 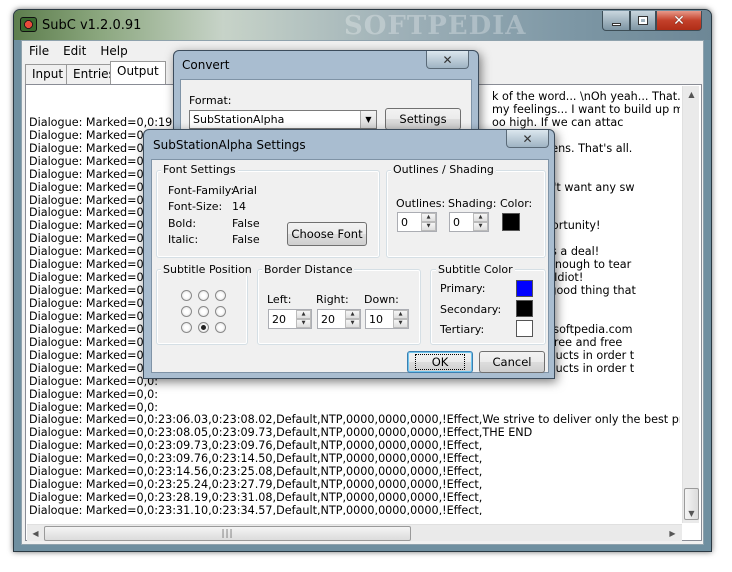 I want to click on font-family-label: Font-Family:, so click(x=201, y=190).